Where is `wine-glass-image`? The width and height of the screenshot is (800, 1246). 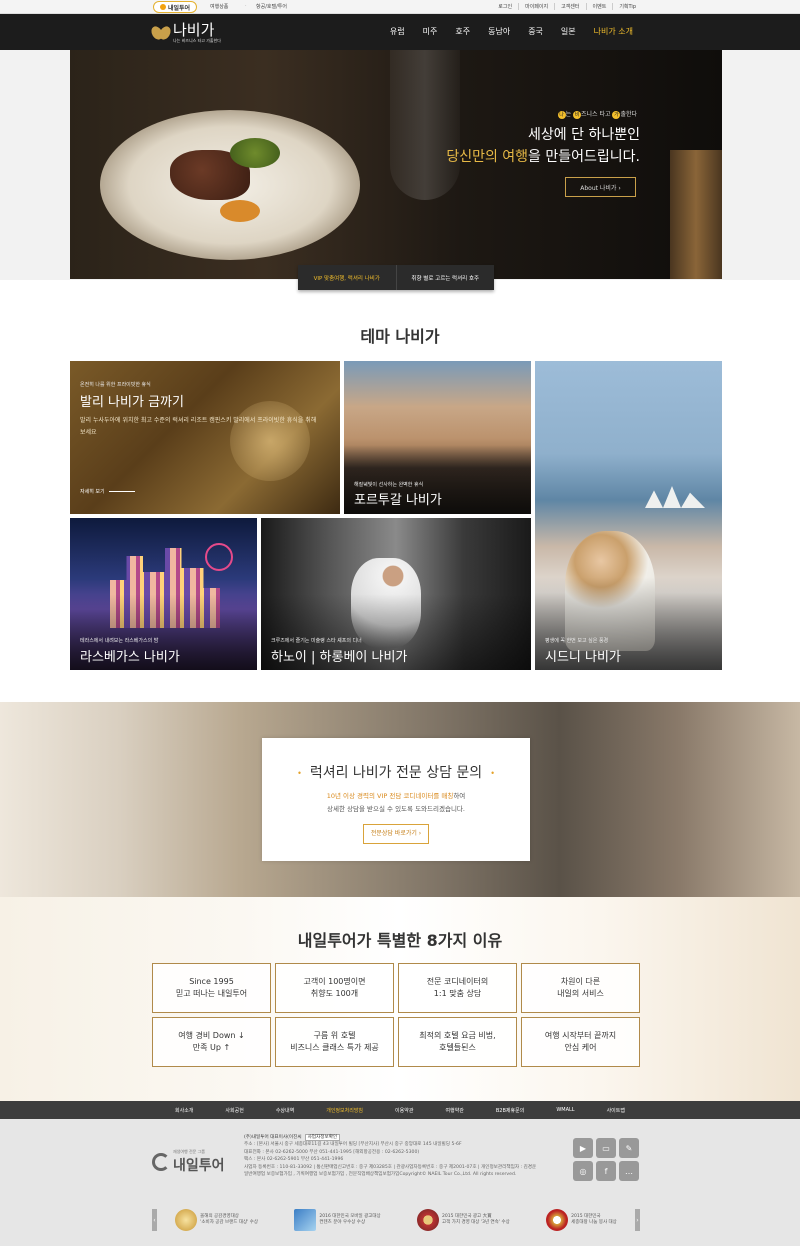
wine-glass-image is located at coordinates (425, 125).